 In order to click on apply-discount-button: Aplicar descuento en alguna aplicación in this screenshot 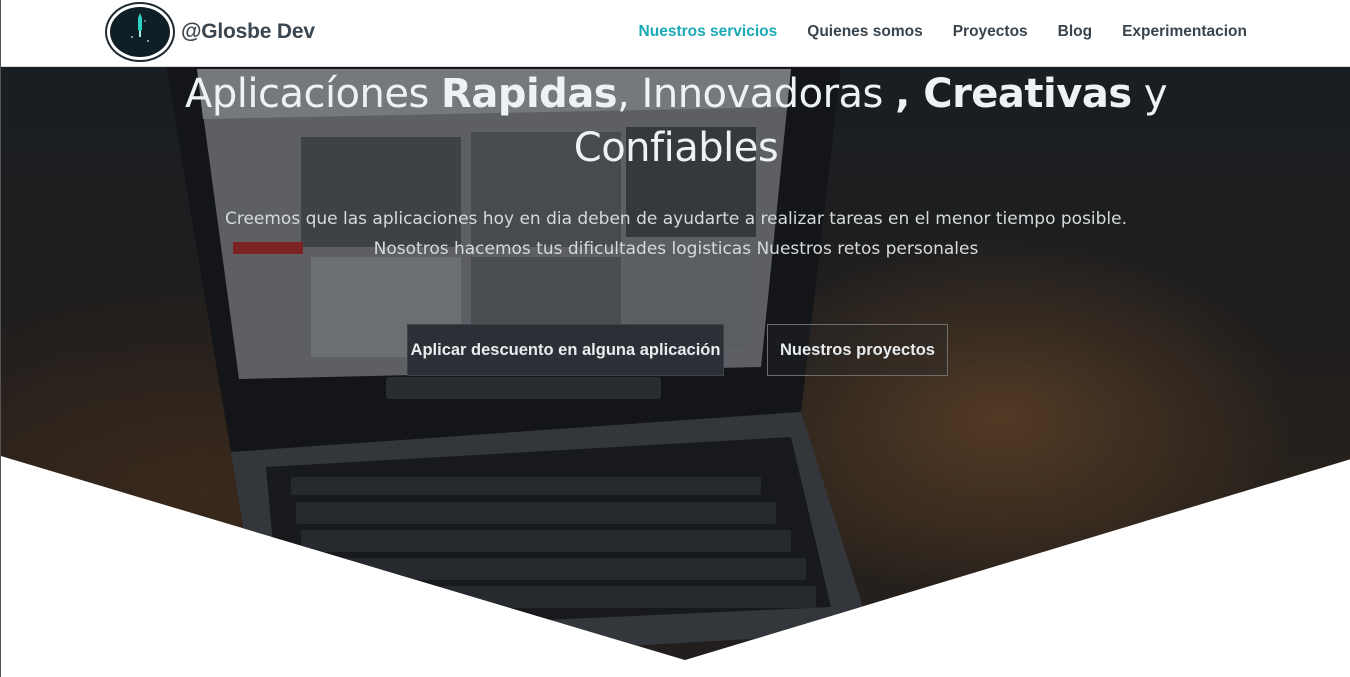, I will do `click(565, 350)`.